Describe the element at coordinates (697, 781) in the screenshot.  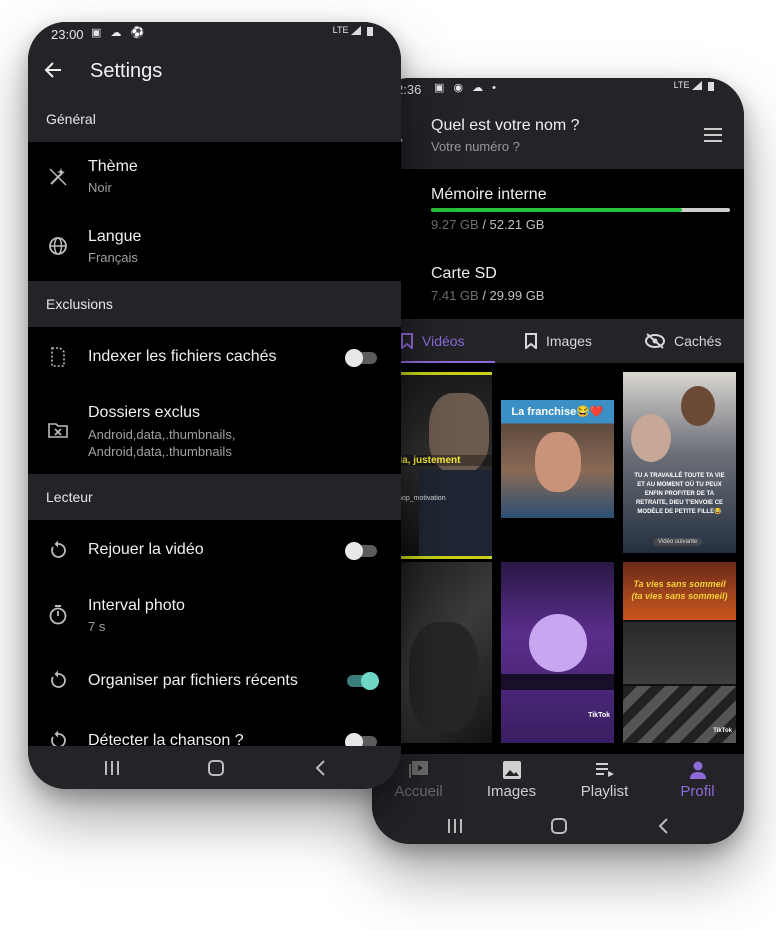
I see `nav-profile: Profil` at that location.